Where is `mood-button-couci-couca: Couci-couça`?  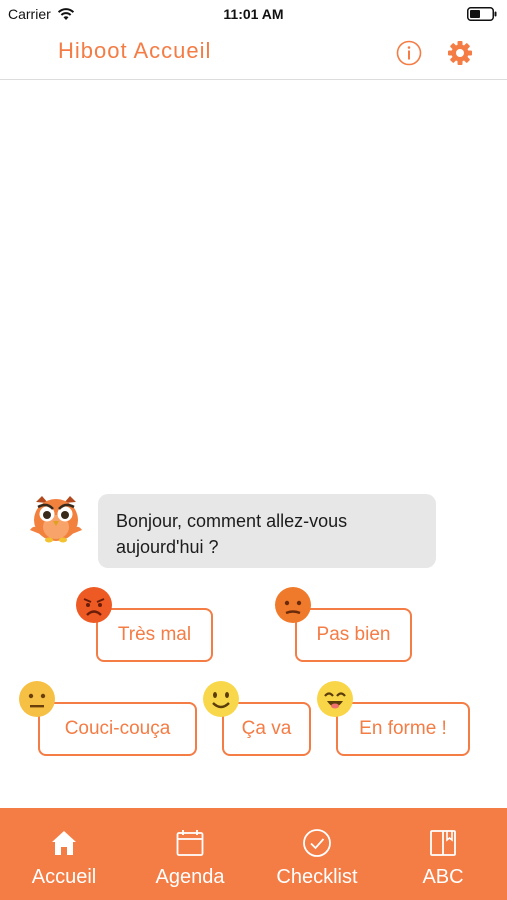
mood-button-couci-couca: Couci-couça is located at coordinates (117, 729).